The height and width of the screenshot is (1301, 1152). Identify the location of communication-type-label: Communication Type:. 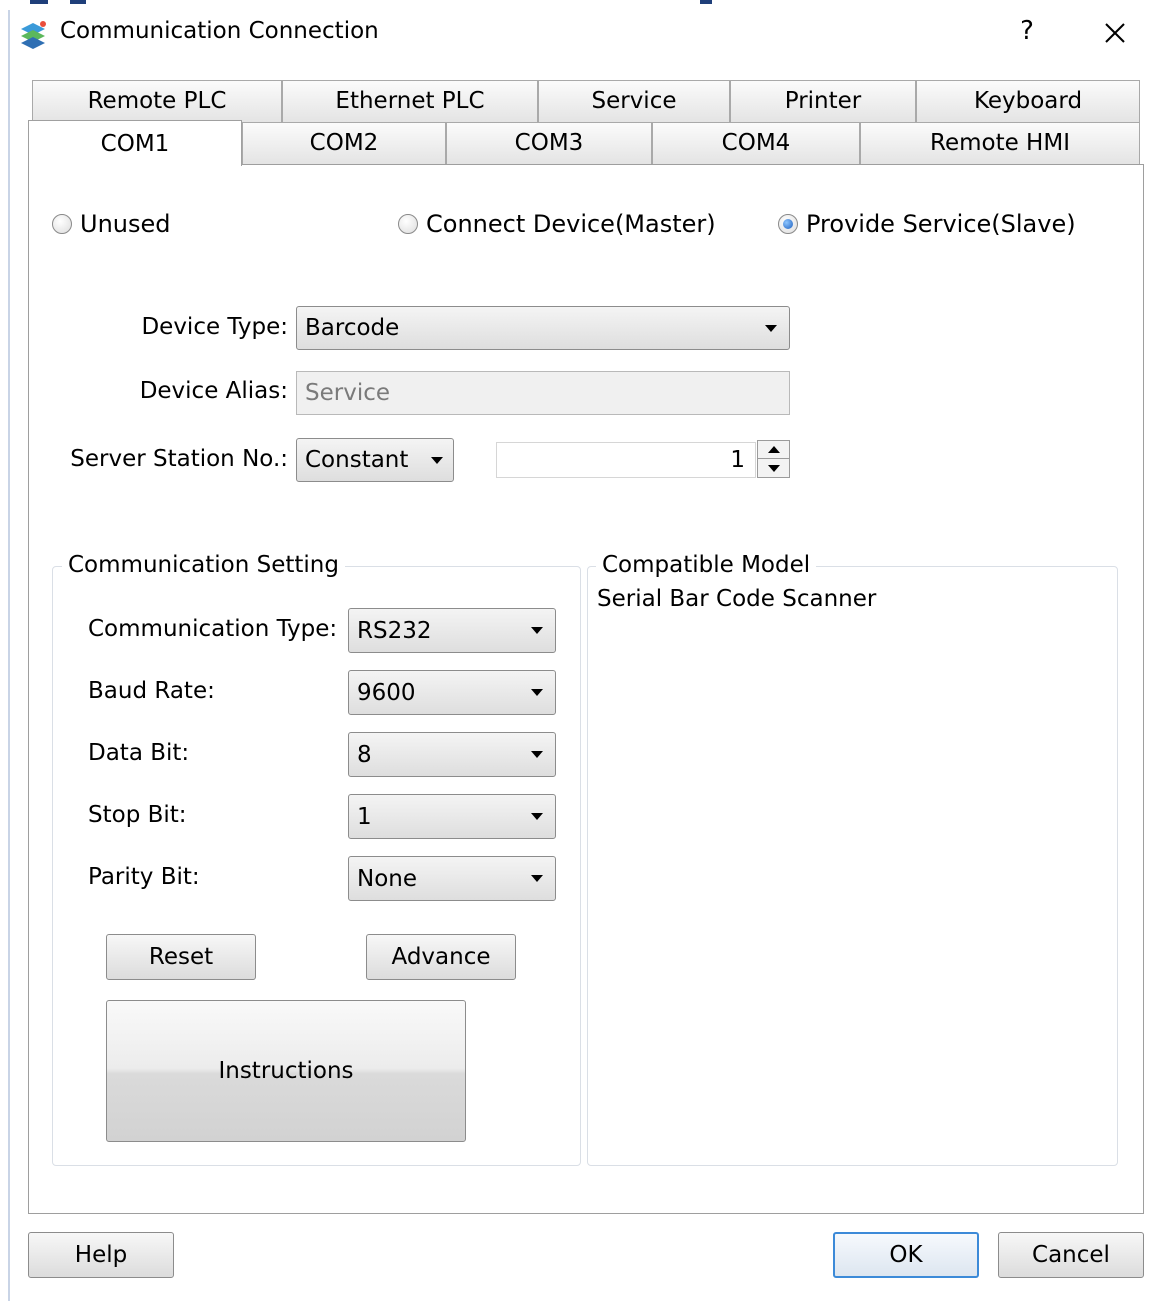
(213, 629).